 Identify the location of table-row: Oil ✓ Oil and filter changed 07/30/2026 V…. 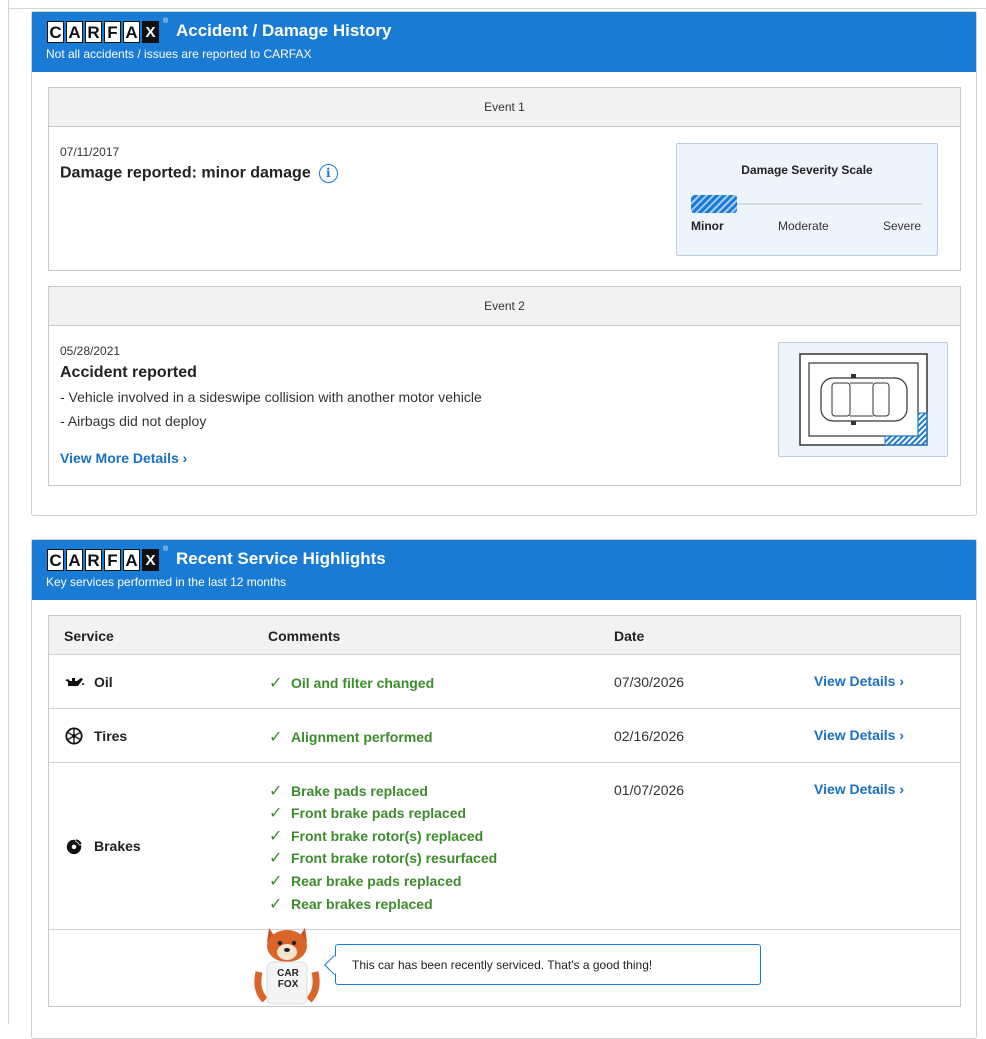
(504, 682).